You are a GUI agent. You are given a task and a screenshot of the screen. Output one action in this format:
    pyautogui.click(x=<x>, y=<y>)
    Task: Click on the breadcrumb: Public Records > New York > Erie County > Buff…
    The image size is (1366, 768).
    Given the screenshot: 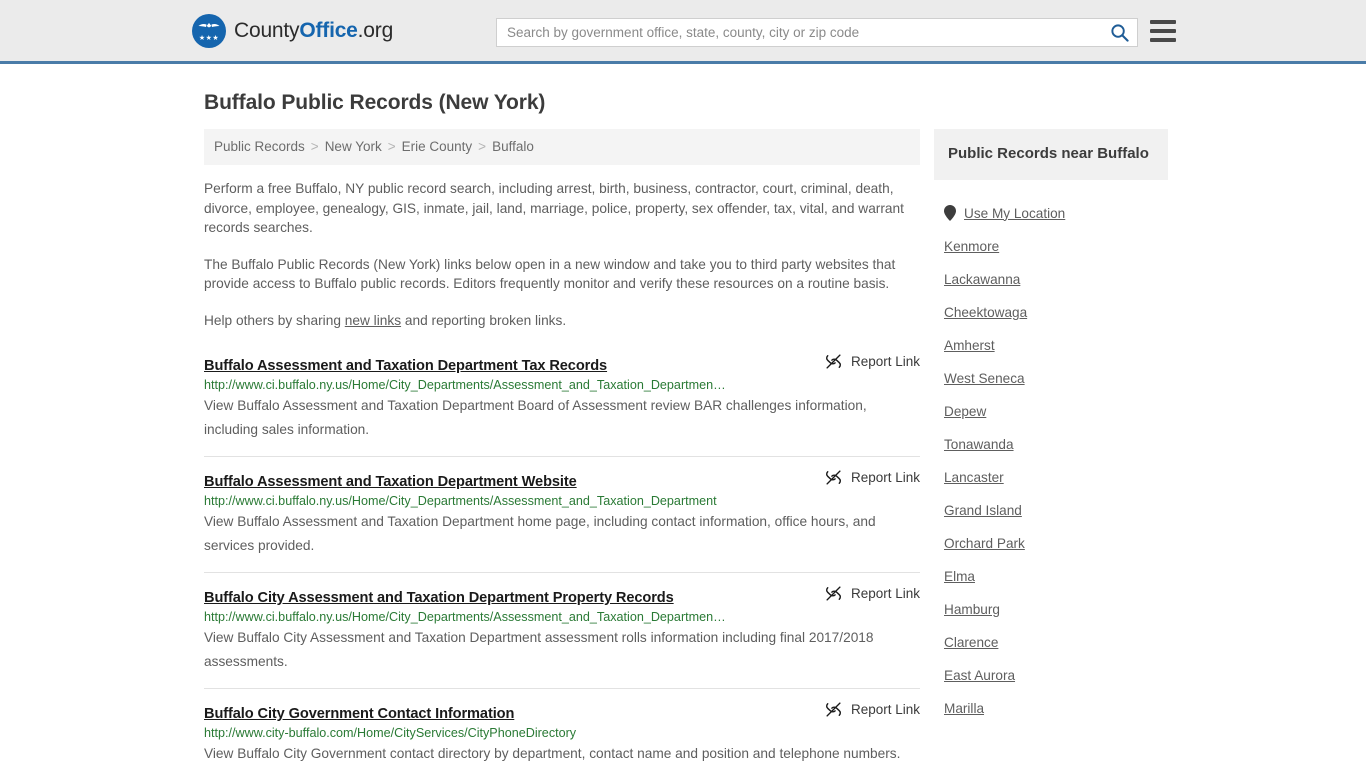 What is the action you would take?
    pyautogui.click(x=562, y=147)
    